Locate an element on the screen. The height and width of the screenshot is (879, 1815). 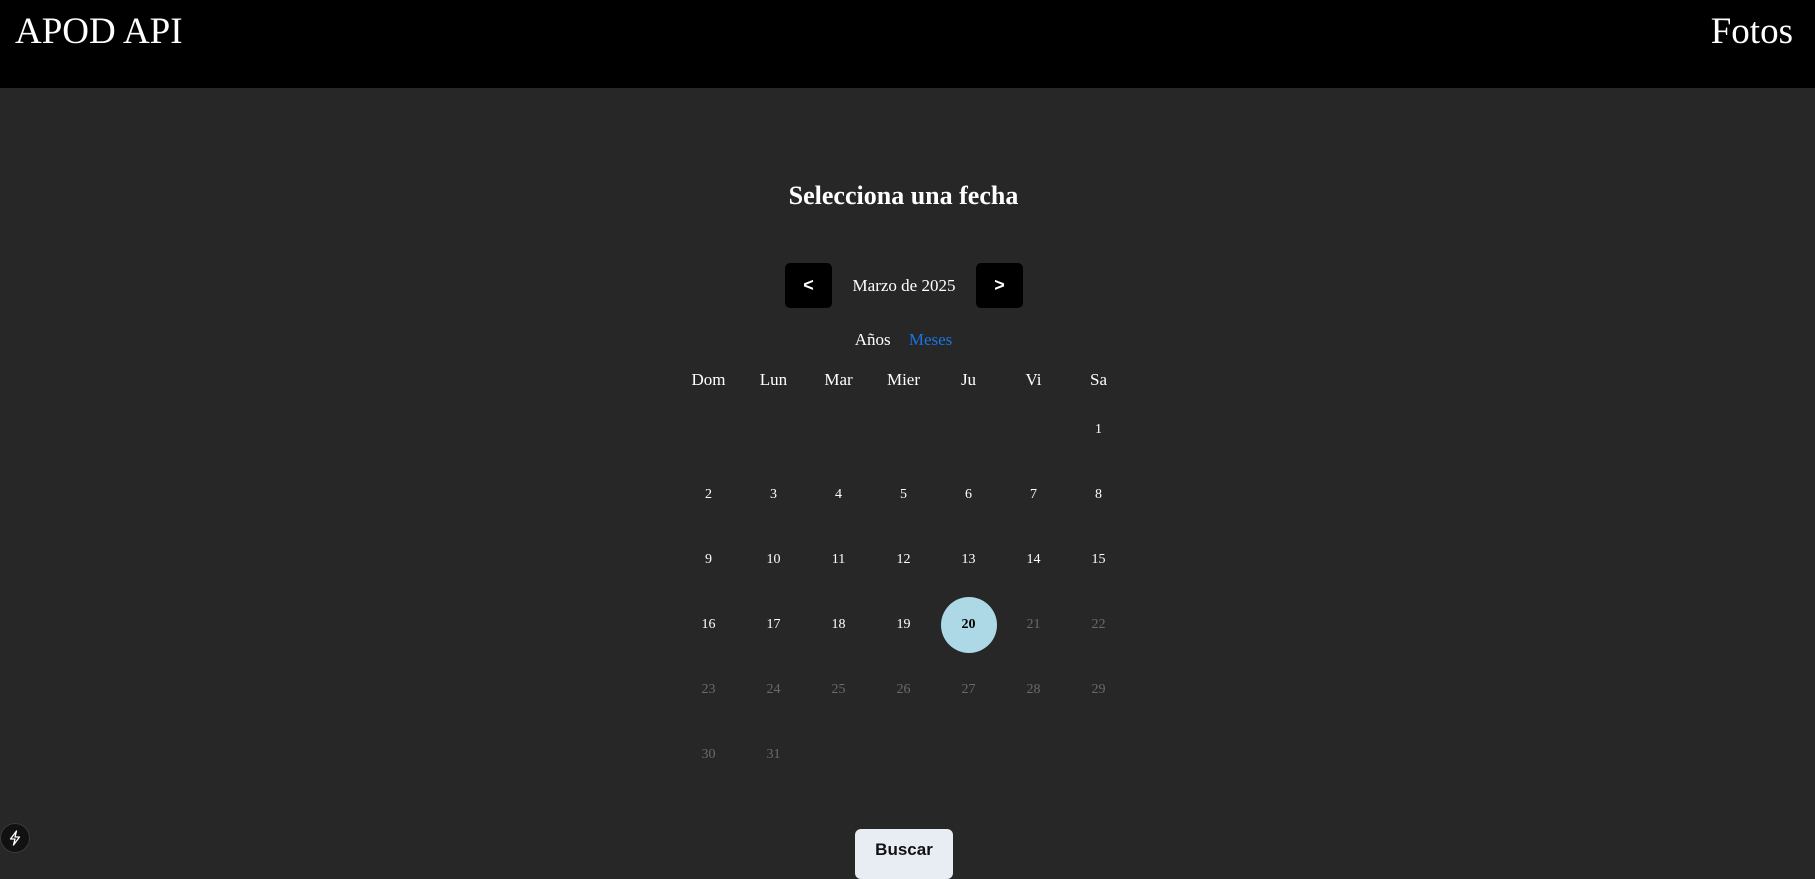
calendar-day-number: 28 is located at coordinates (1033, 689).